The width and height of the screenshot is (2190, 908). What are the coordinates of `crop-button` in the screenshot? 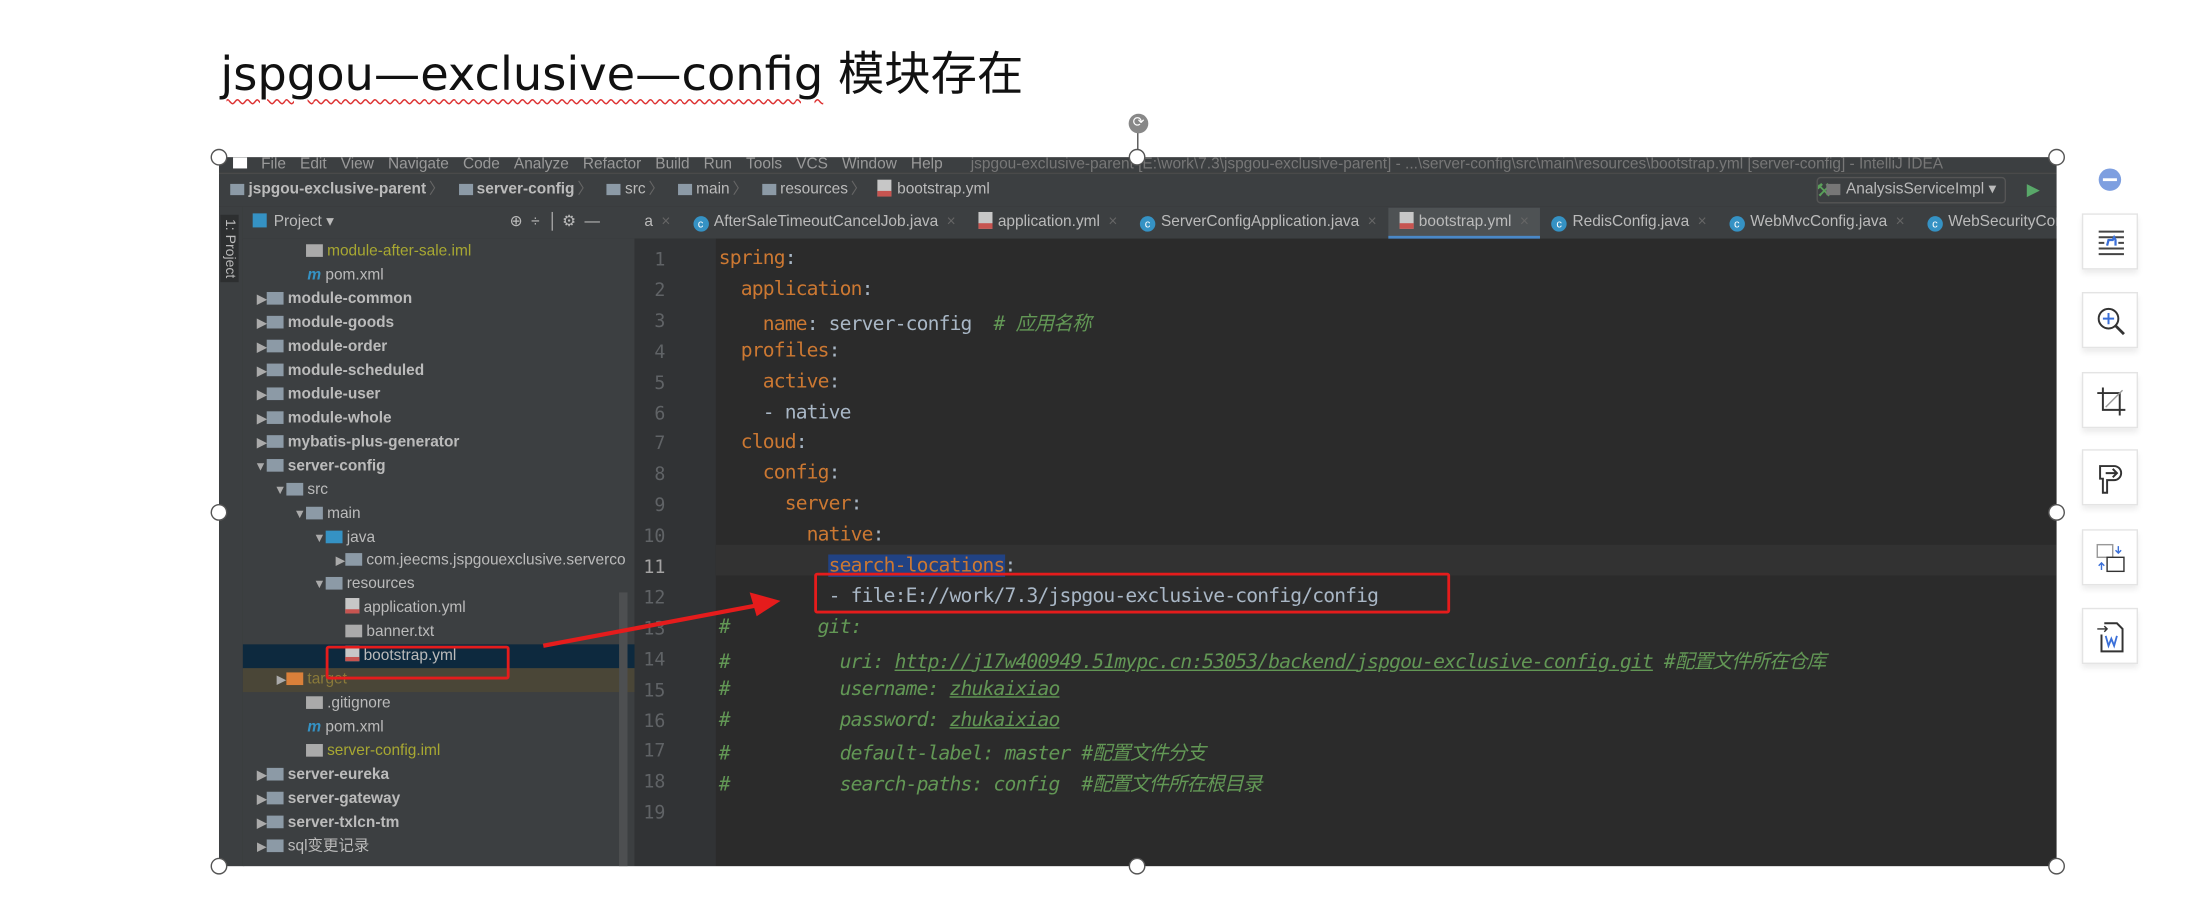 It's located at (2109, 400).